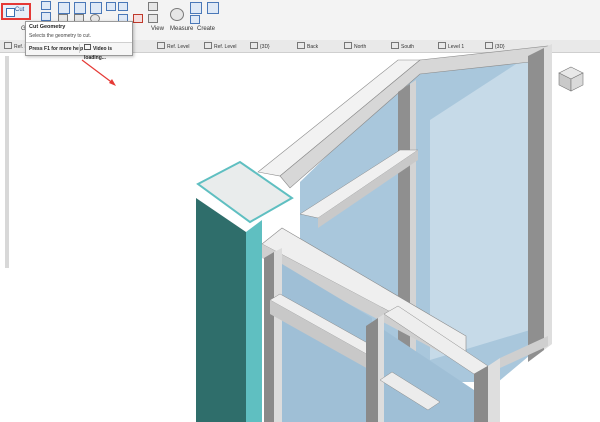  What do you see at coordinates (60, 36) in the screenshot?
I see `tooltip-description: Selects the geometry to cut.` at bounding box center [60, 36].